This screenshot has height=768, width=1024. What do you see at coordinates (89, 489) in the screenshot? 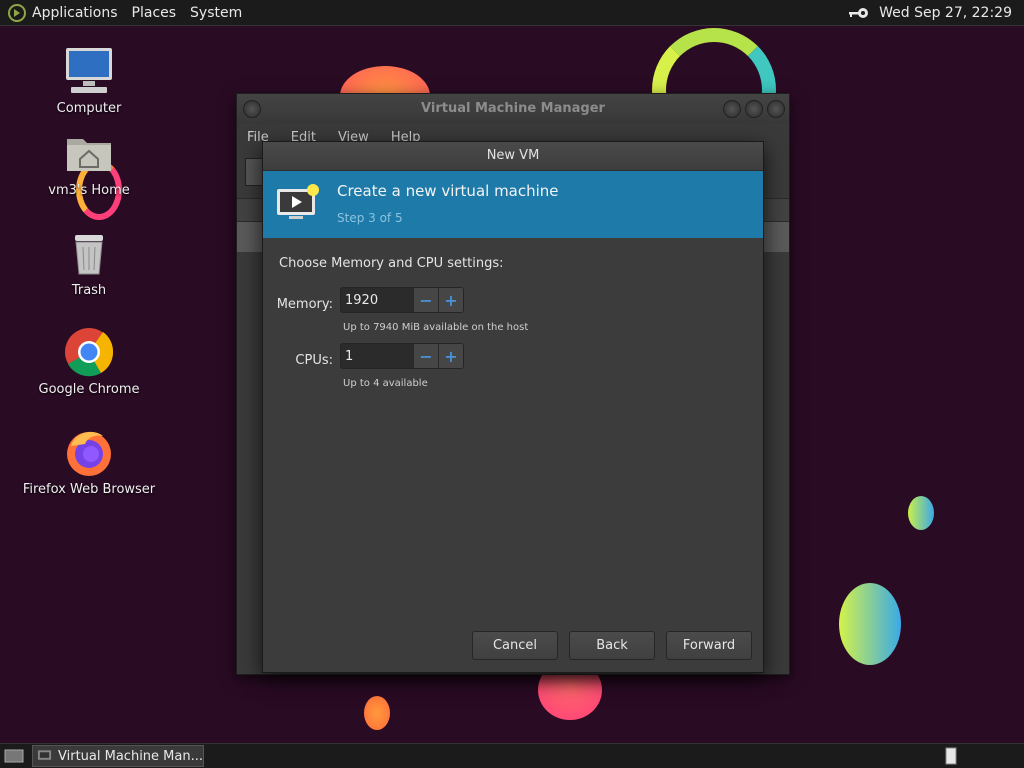
I see `desktop-icon-label: Firefox Web Browser` at bounding box center [89, 489].